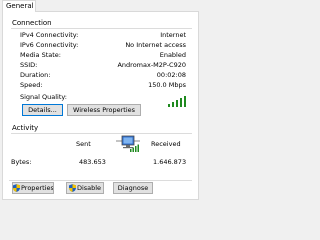  Describe the element at coordinates (104, 110) in the screenshot. I see `wireless-properties-button: Wireless Properties` at that location.